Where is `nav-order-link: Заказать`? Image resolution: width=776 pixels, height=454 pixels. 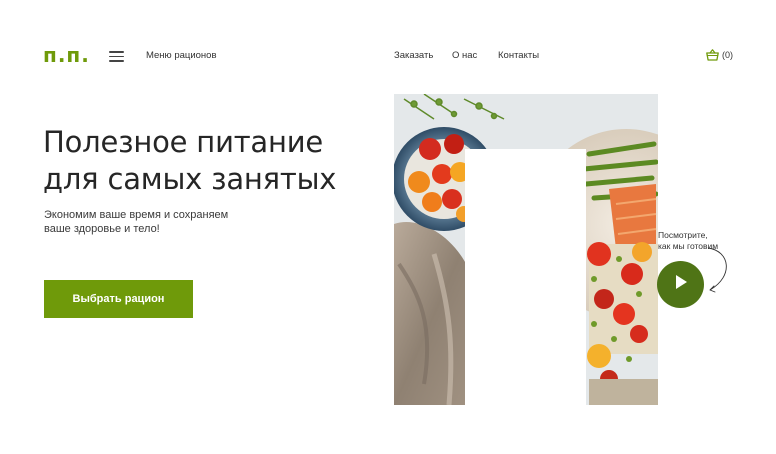 nav-order-link: Заказать is located at coordinates (413, 55).